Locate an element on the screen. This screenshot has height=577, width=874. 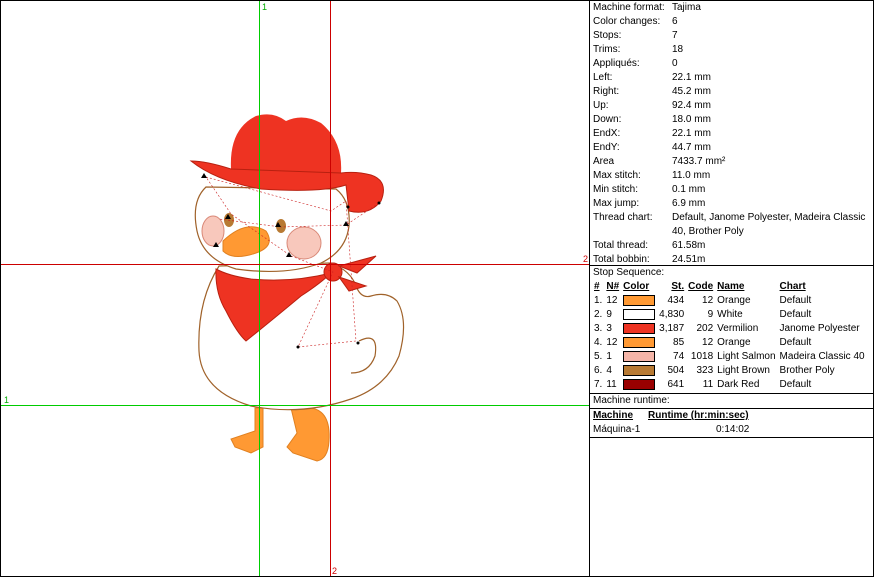
col-index: # is located at coordinates (597, 286).